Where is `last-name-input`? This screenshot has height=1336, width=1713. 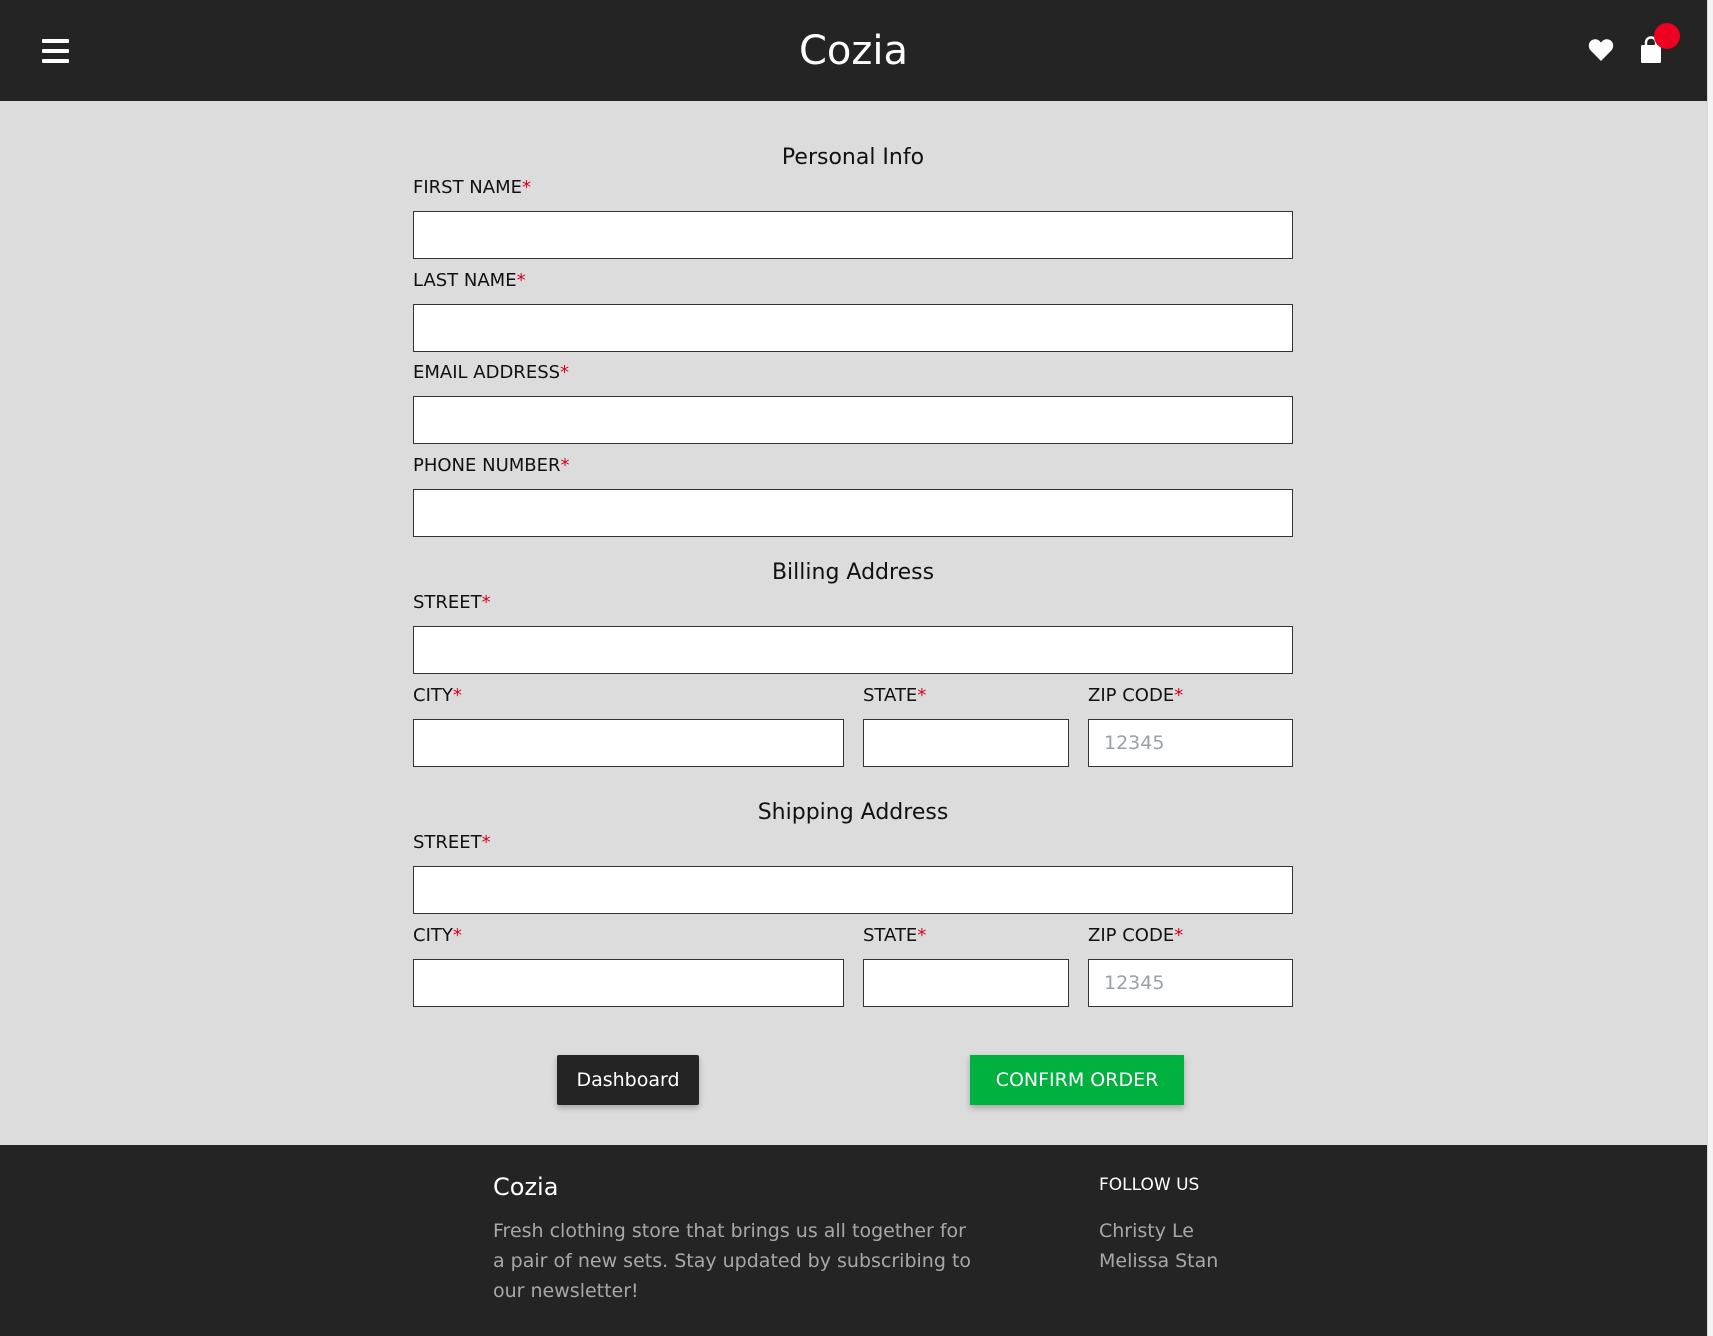 last-name-input is located at coordinates (853, 328).